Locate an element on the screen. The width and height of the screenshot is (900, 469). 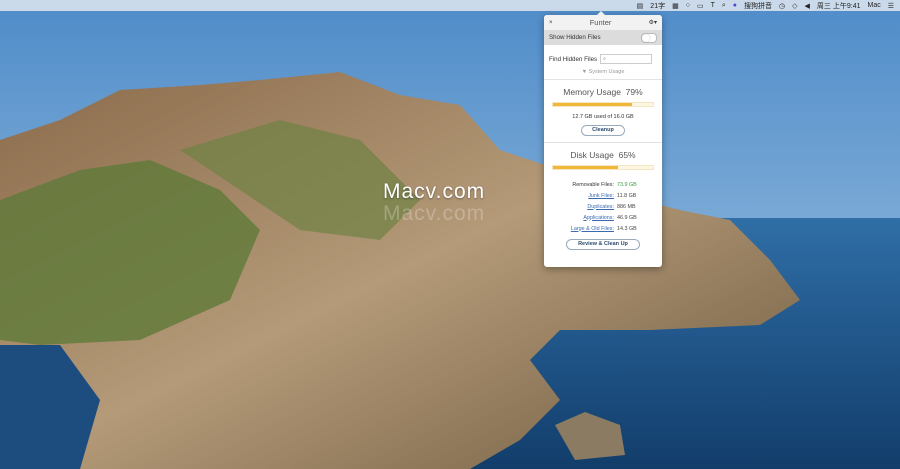
menubar-icon: ▤ is located at coordinates (640, 6).